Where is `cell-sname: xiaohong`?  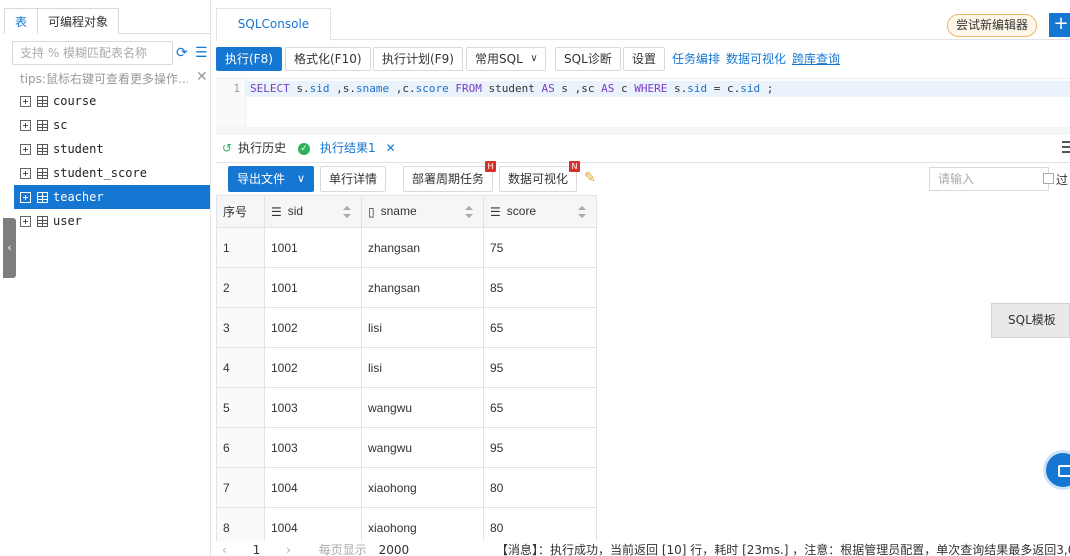 cell-sname: xiaohong is located at coordinates (422, 487).